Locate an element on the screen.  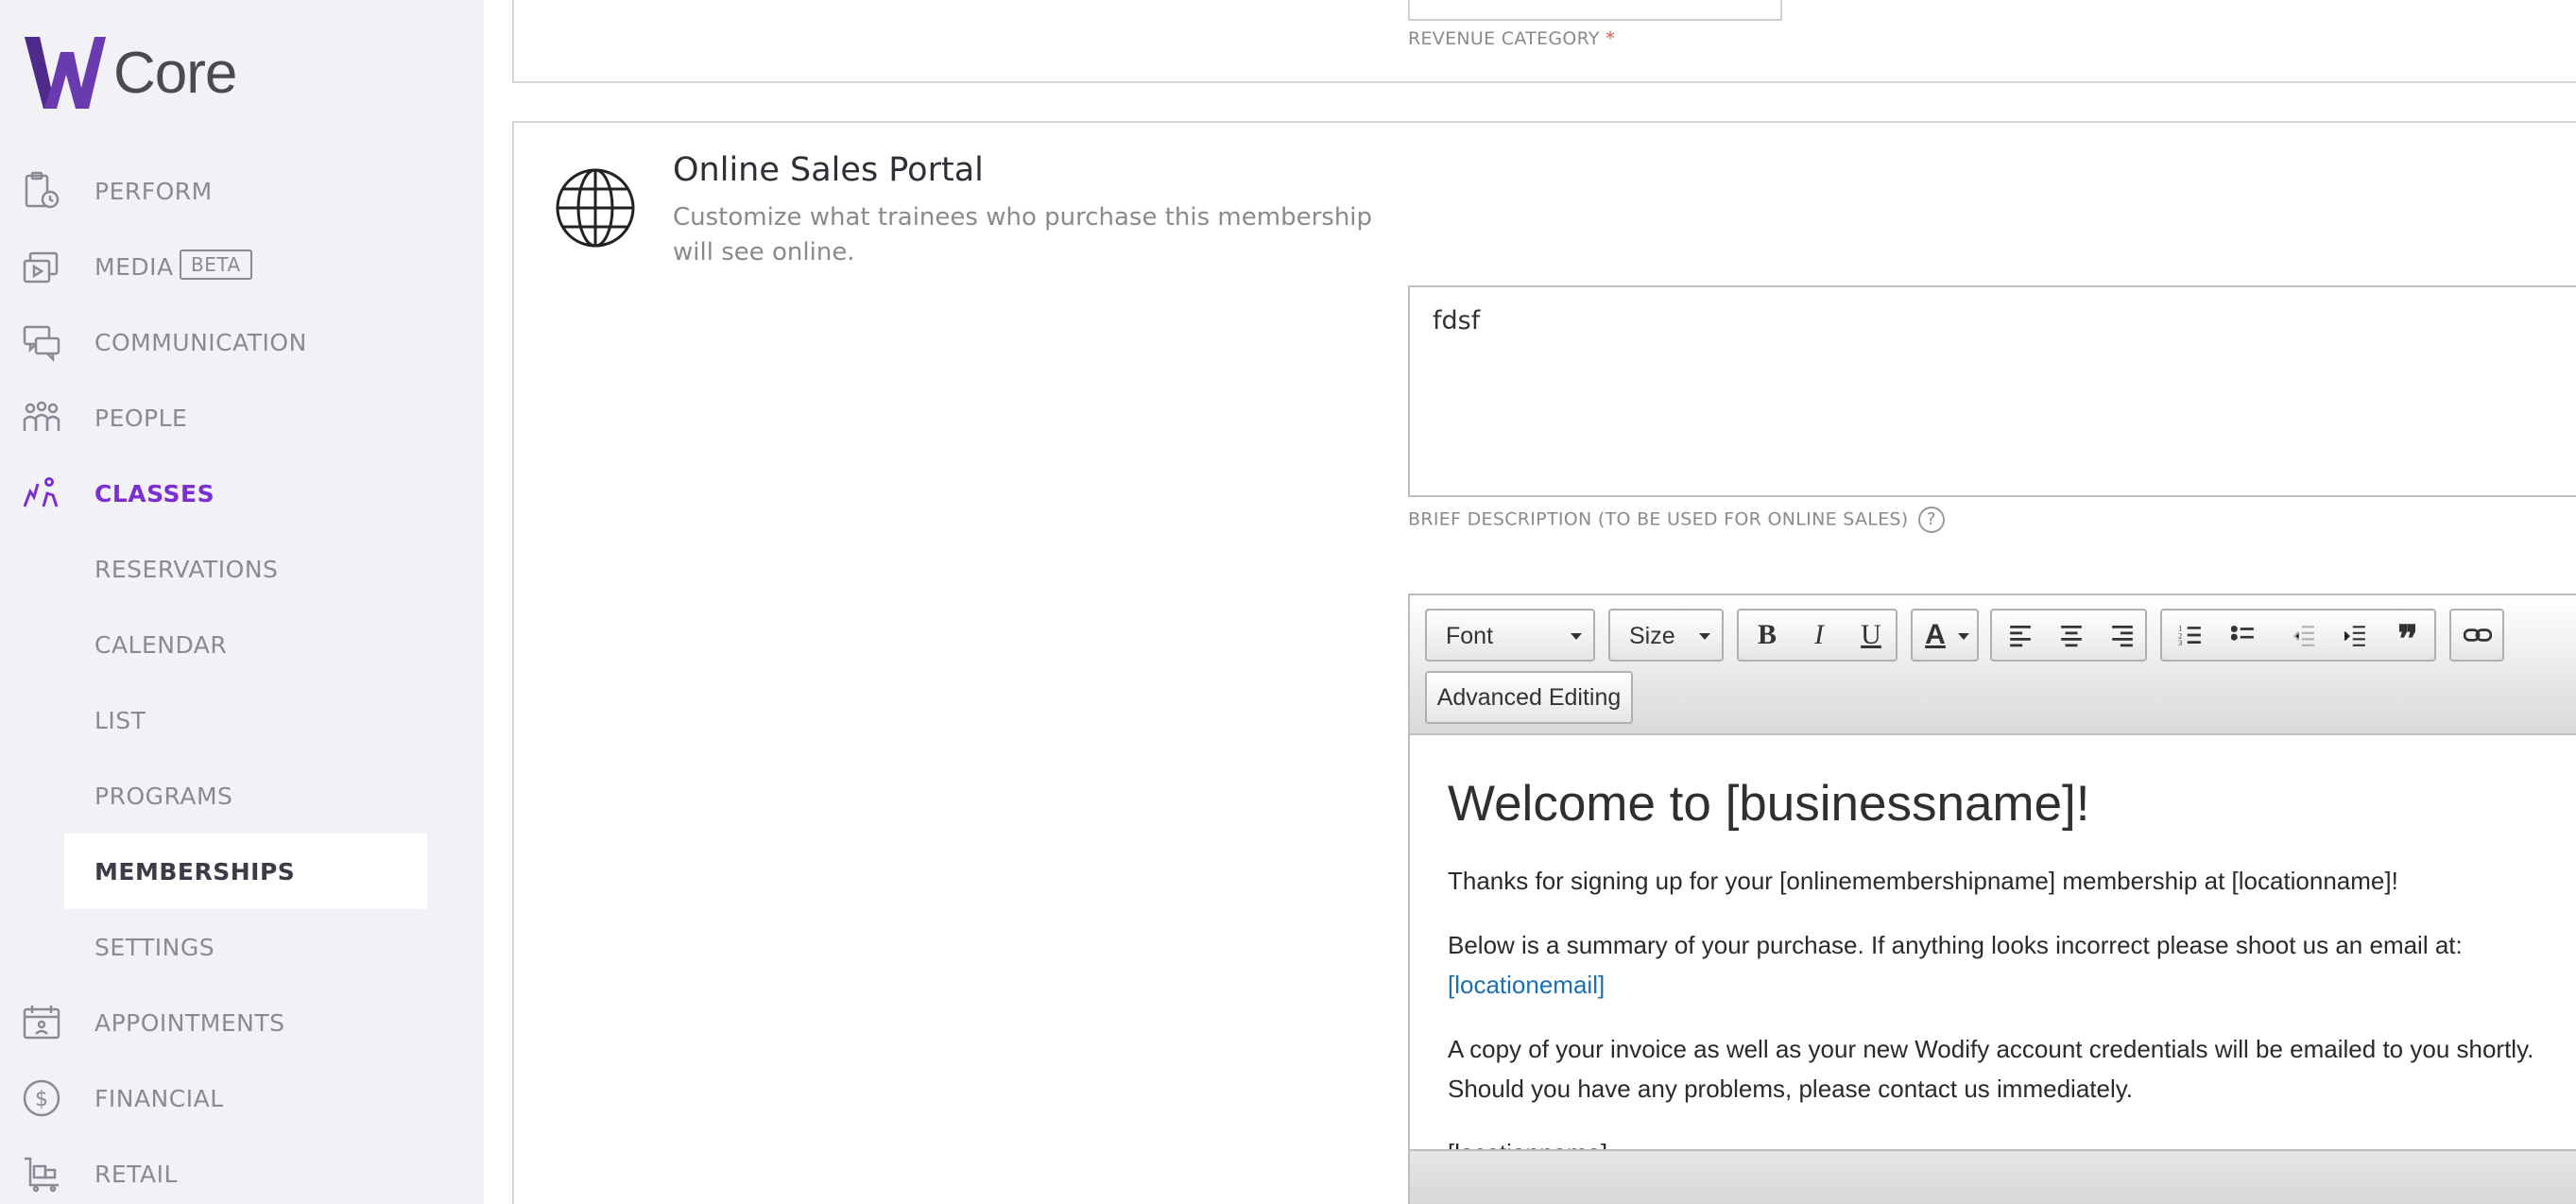
subnav-programs: PROGRAMS is located at coordinates (245, 796).